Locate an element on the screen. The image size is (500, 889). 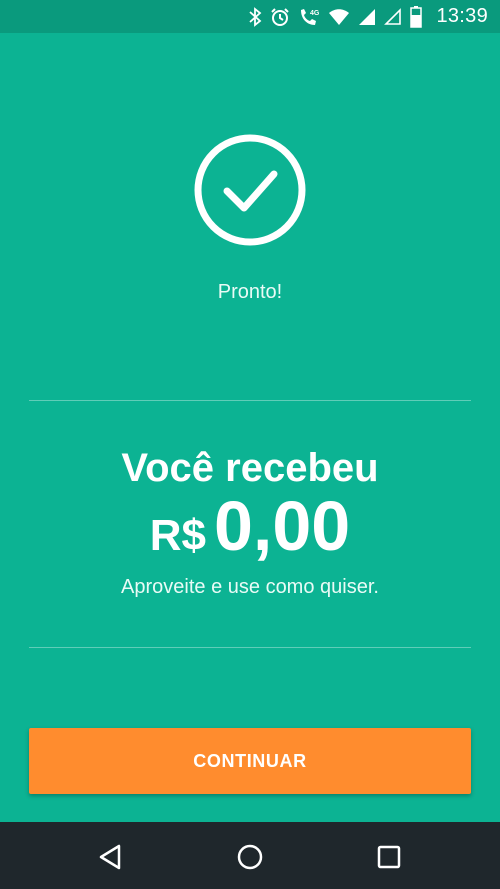
reward-amount-row: R$ 0,00 is located at coordinates (250, 526).